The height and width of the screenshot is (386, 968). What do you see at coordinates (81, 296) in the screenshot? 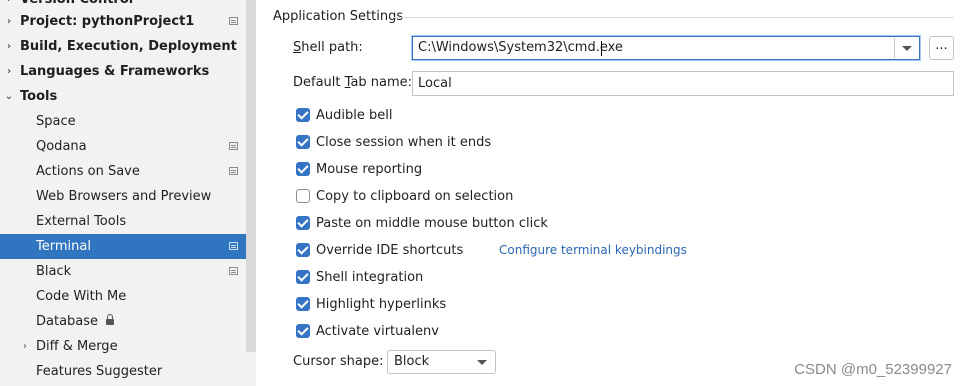
I see `sidebar-item-label: Code With Me` at bounding box center [81, 296].